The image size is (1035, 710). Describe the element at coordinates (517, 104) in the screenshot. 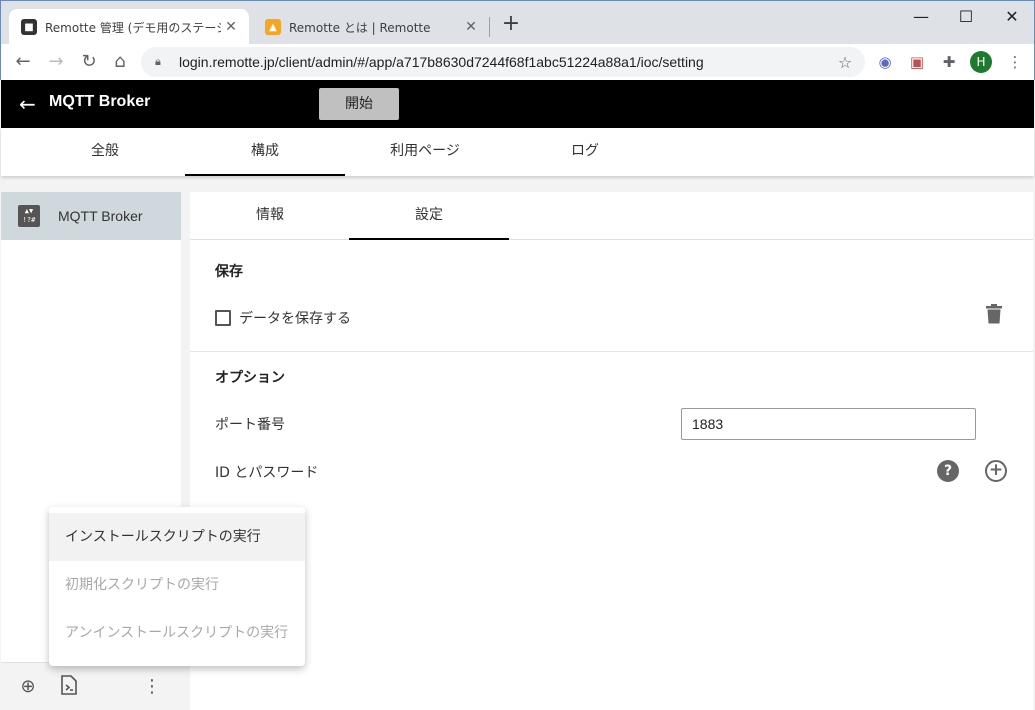

I see `app-header: ← MQTT Broker 開始` at that location.